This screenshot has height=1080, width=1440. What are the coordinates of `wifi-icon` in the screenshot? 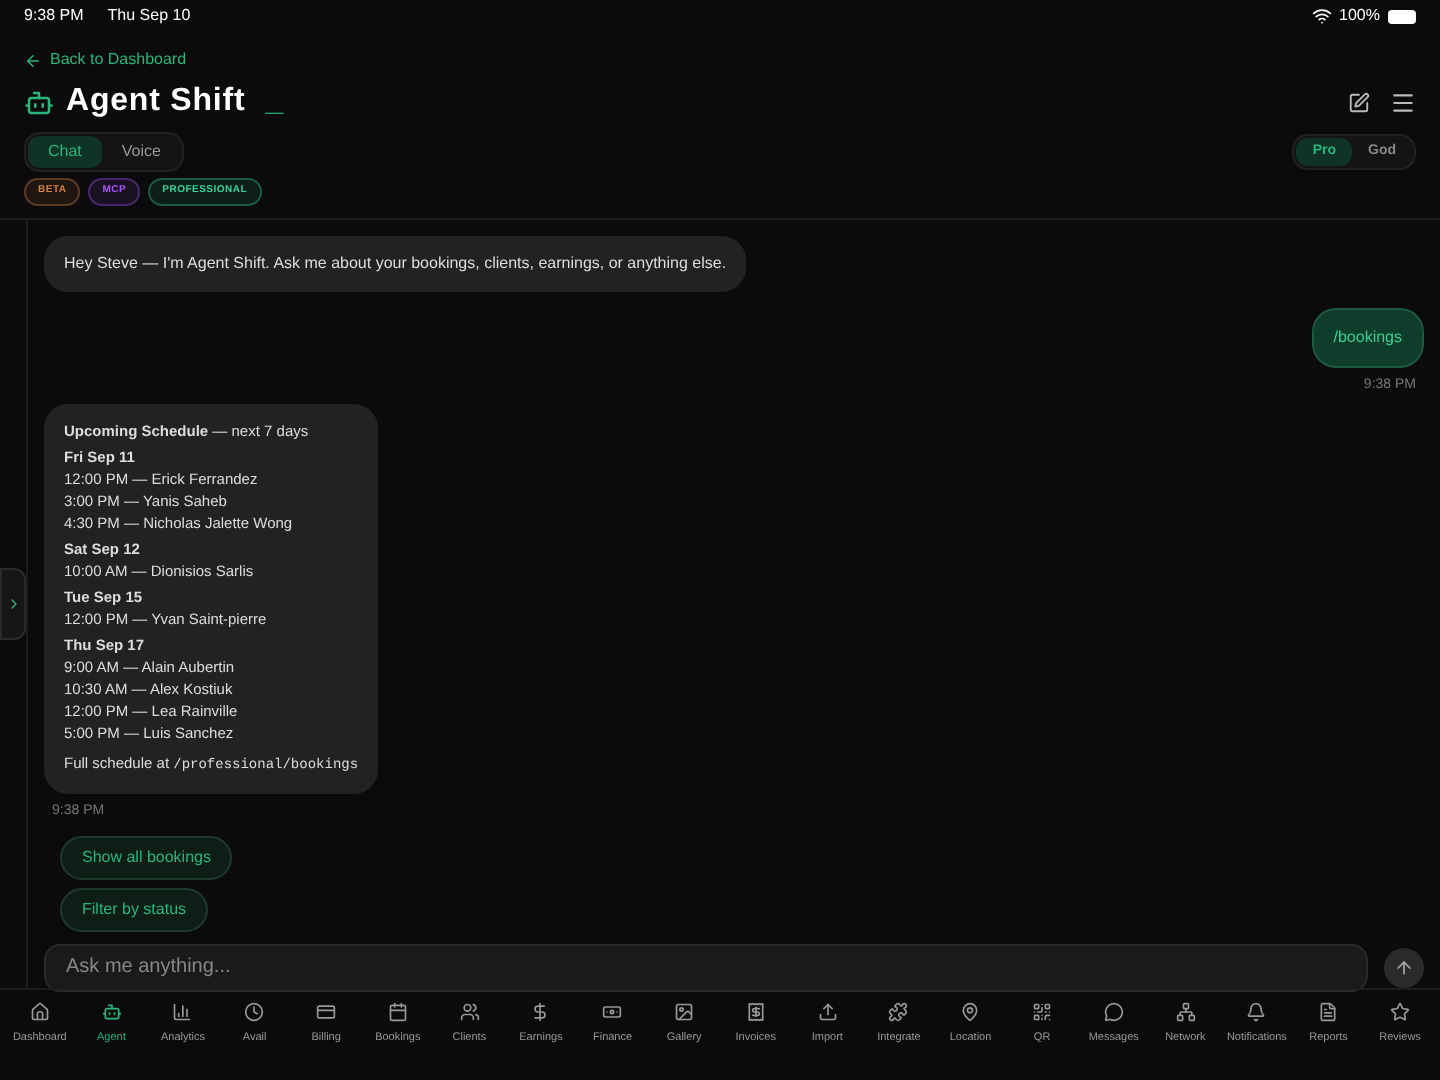 It's located at (1321, 16).